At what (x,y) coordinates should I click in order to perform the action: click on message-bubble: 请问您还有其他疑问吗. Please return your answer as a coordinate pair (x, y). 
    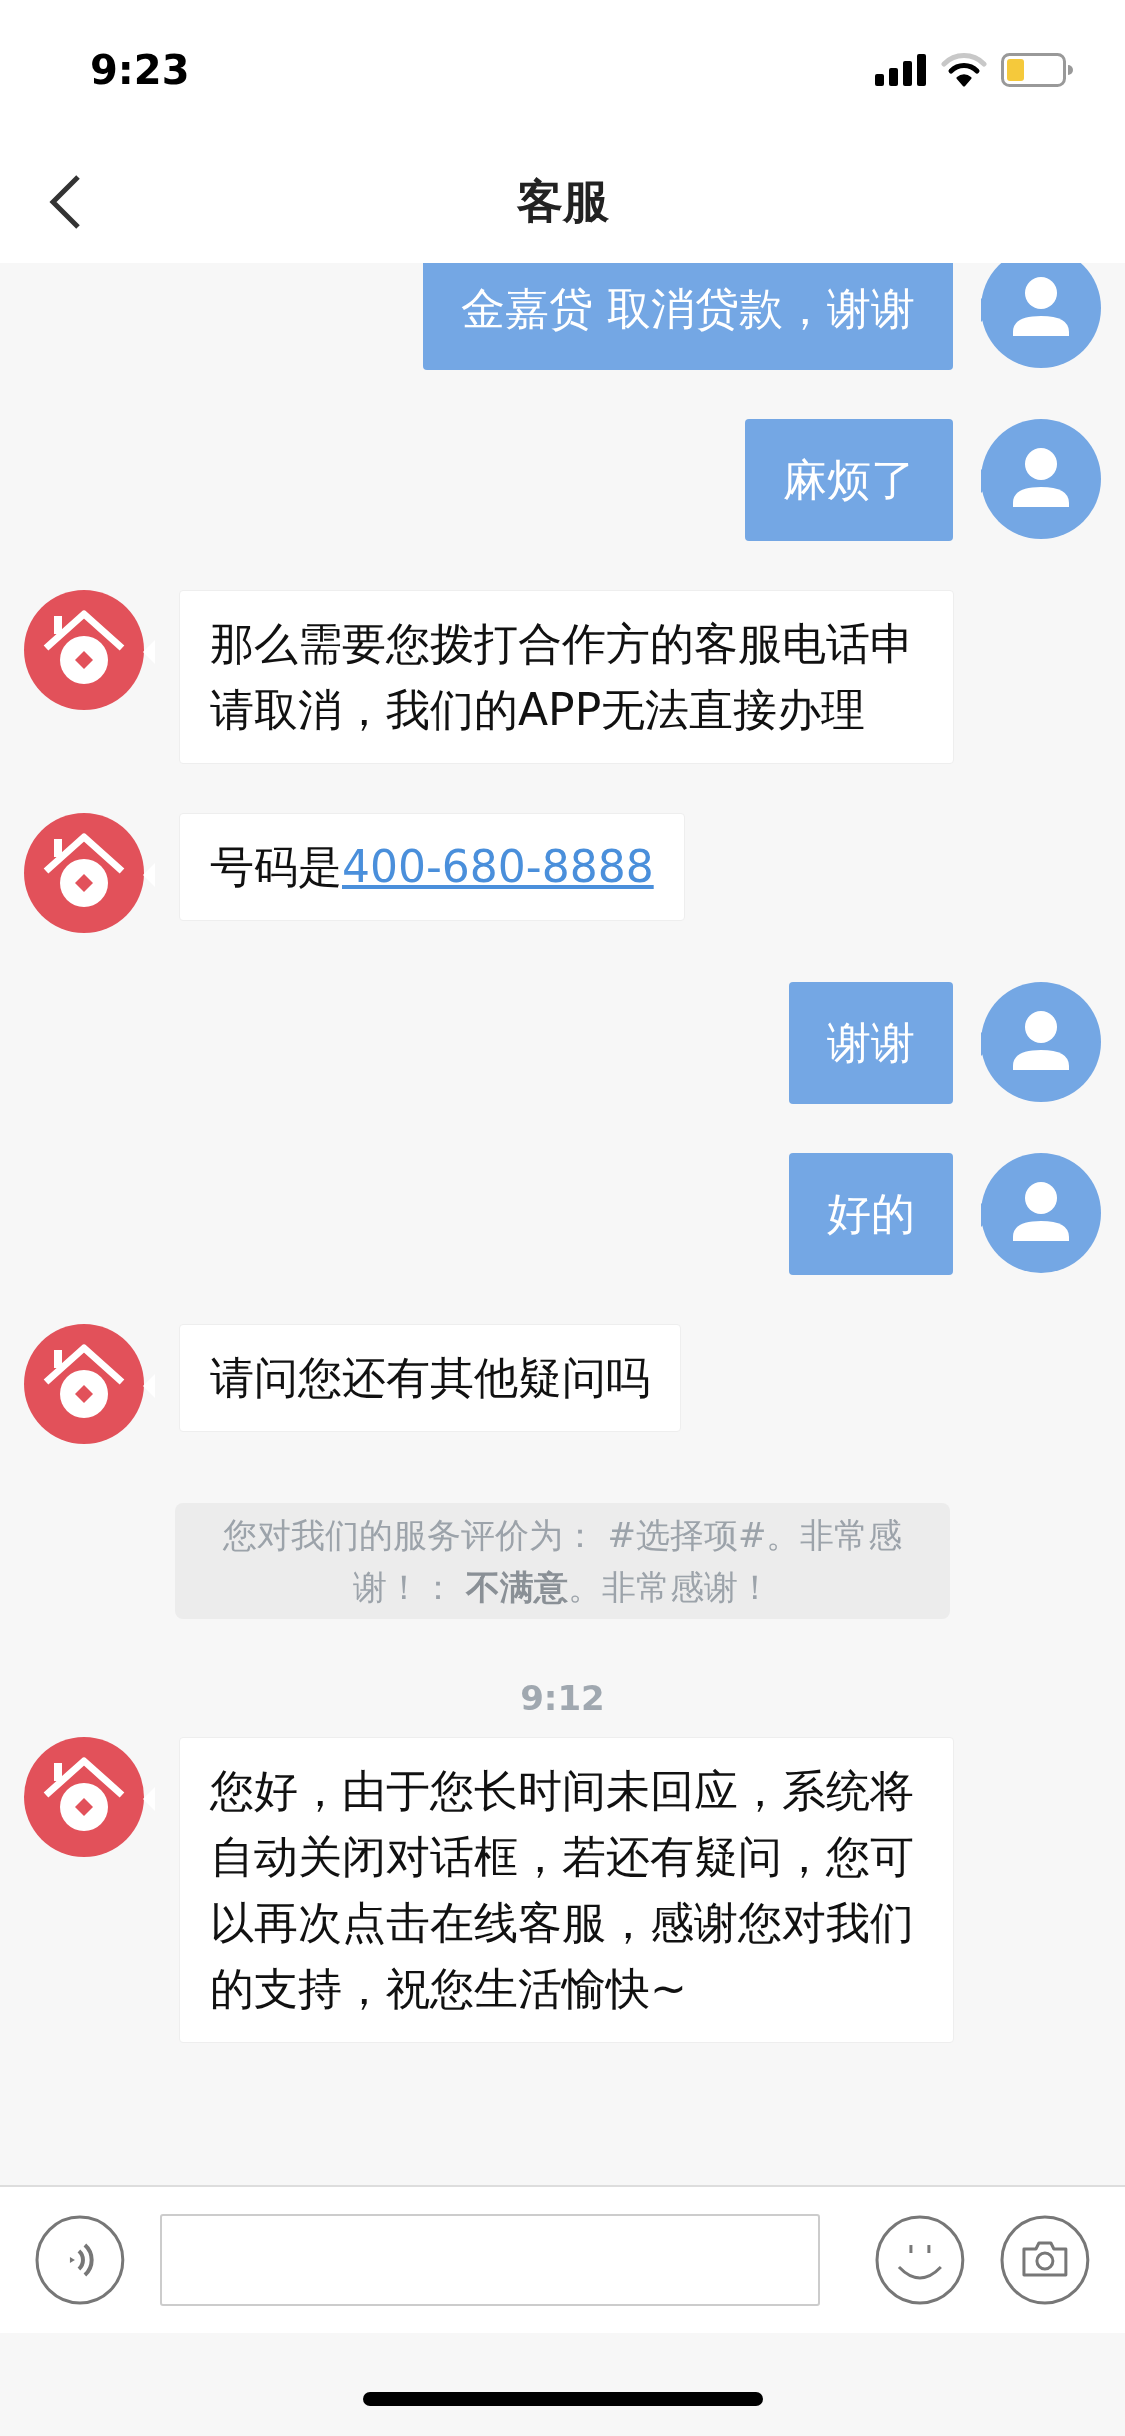
    Looking at the image, I should click on (430, 1378).